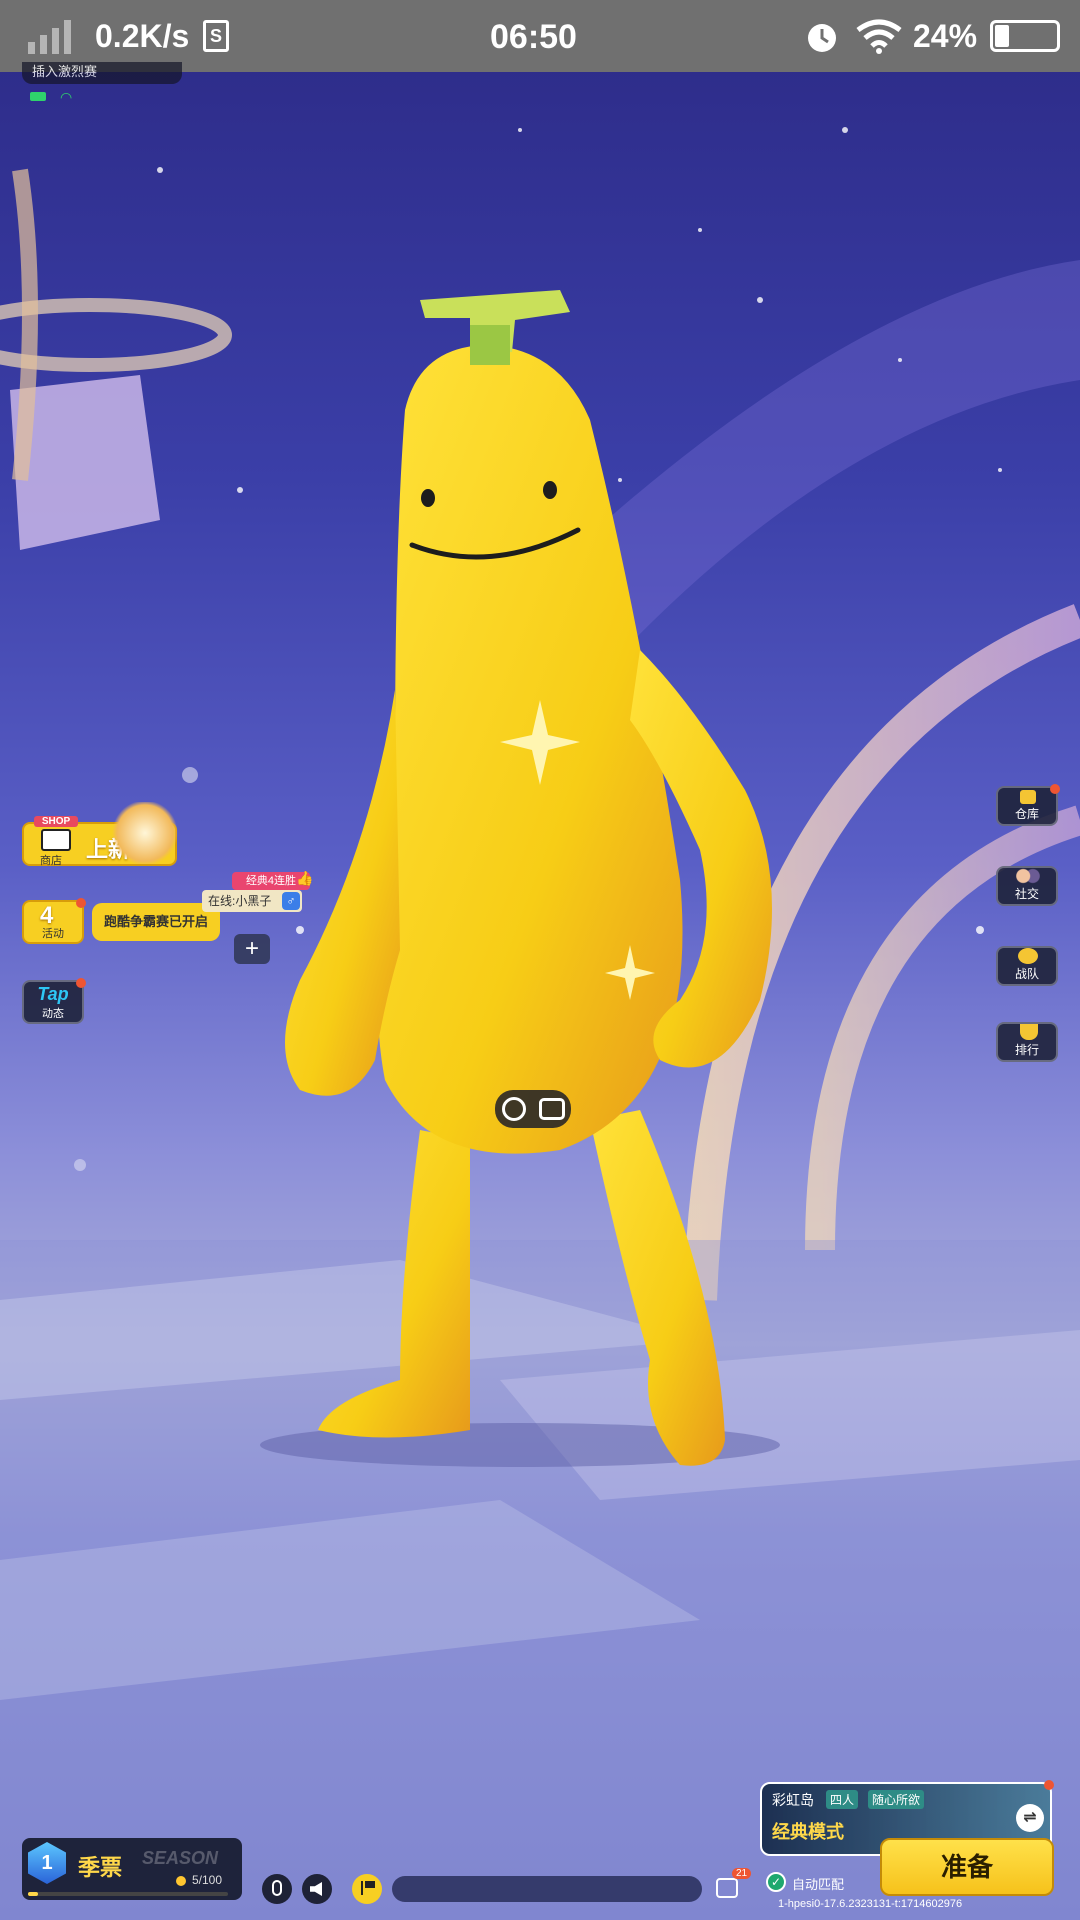 The width and height of the screenshot is (1080, 1920). I want to click on mic-muted-icon, so click(277, 1888).